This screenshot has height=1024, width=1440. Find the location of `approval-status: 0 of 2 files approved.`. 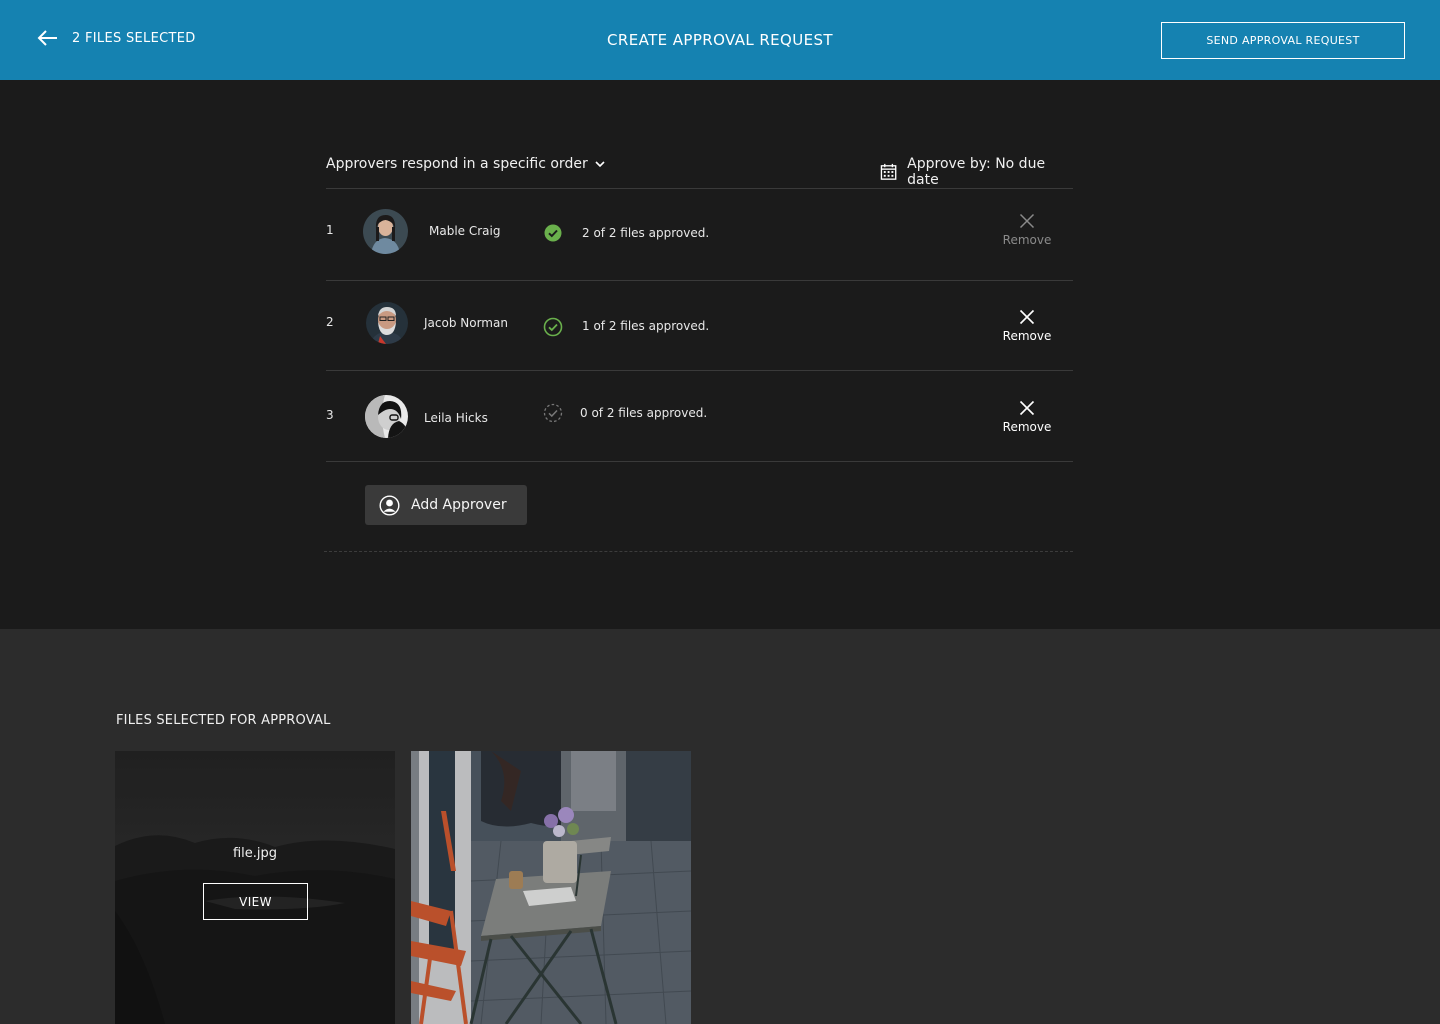

approval-status: 0 of 2 files approved. is located at coordinates (644, 413).